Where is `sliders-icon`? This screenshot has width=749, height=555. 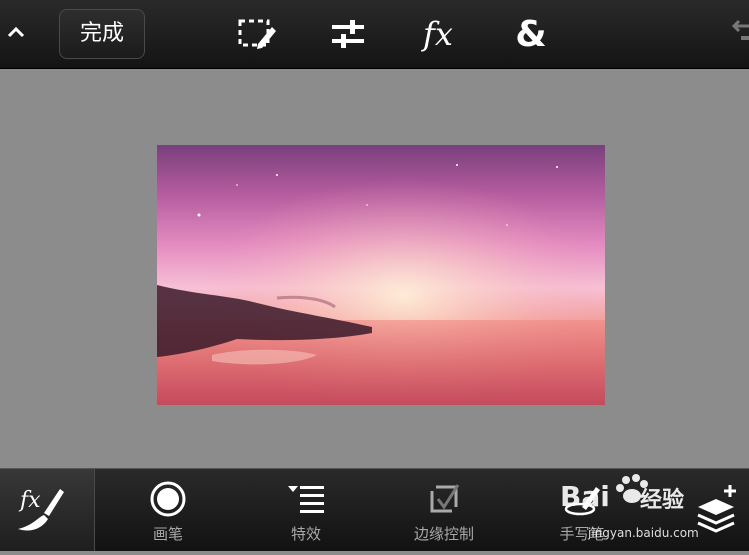
sliders-icon is located at coordinates (348, 34).